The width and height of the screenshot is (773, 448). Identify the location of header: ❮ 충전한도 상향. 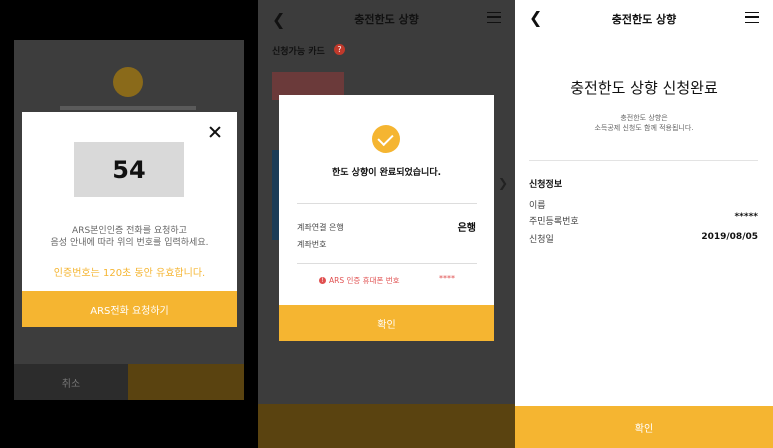
(386, 18).